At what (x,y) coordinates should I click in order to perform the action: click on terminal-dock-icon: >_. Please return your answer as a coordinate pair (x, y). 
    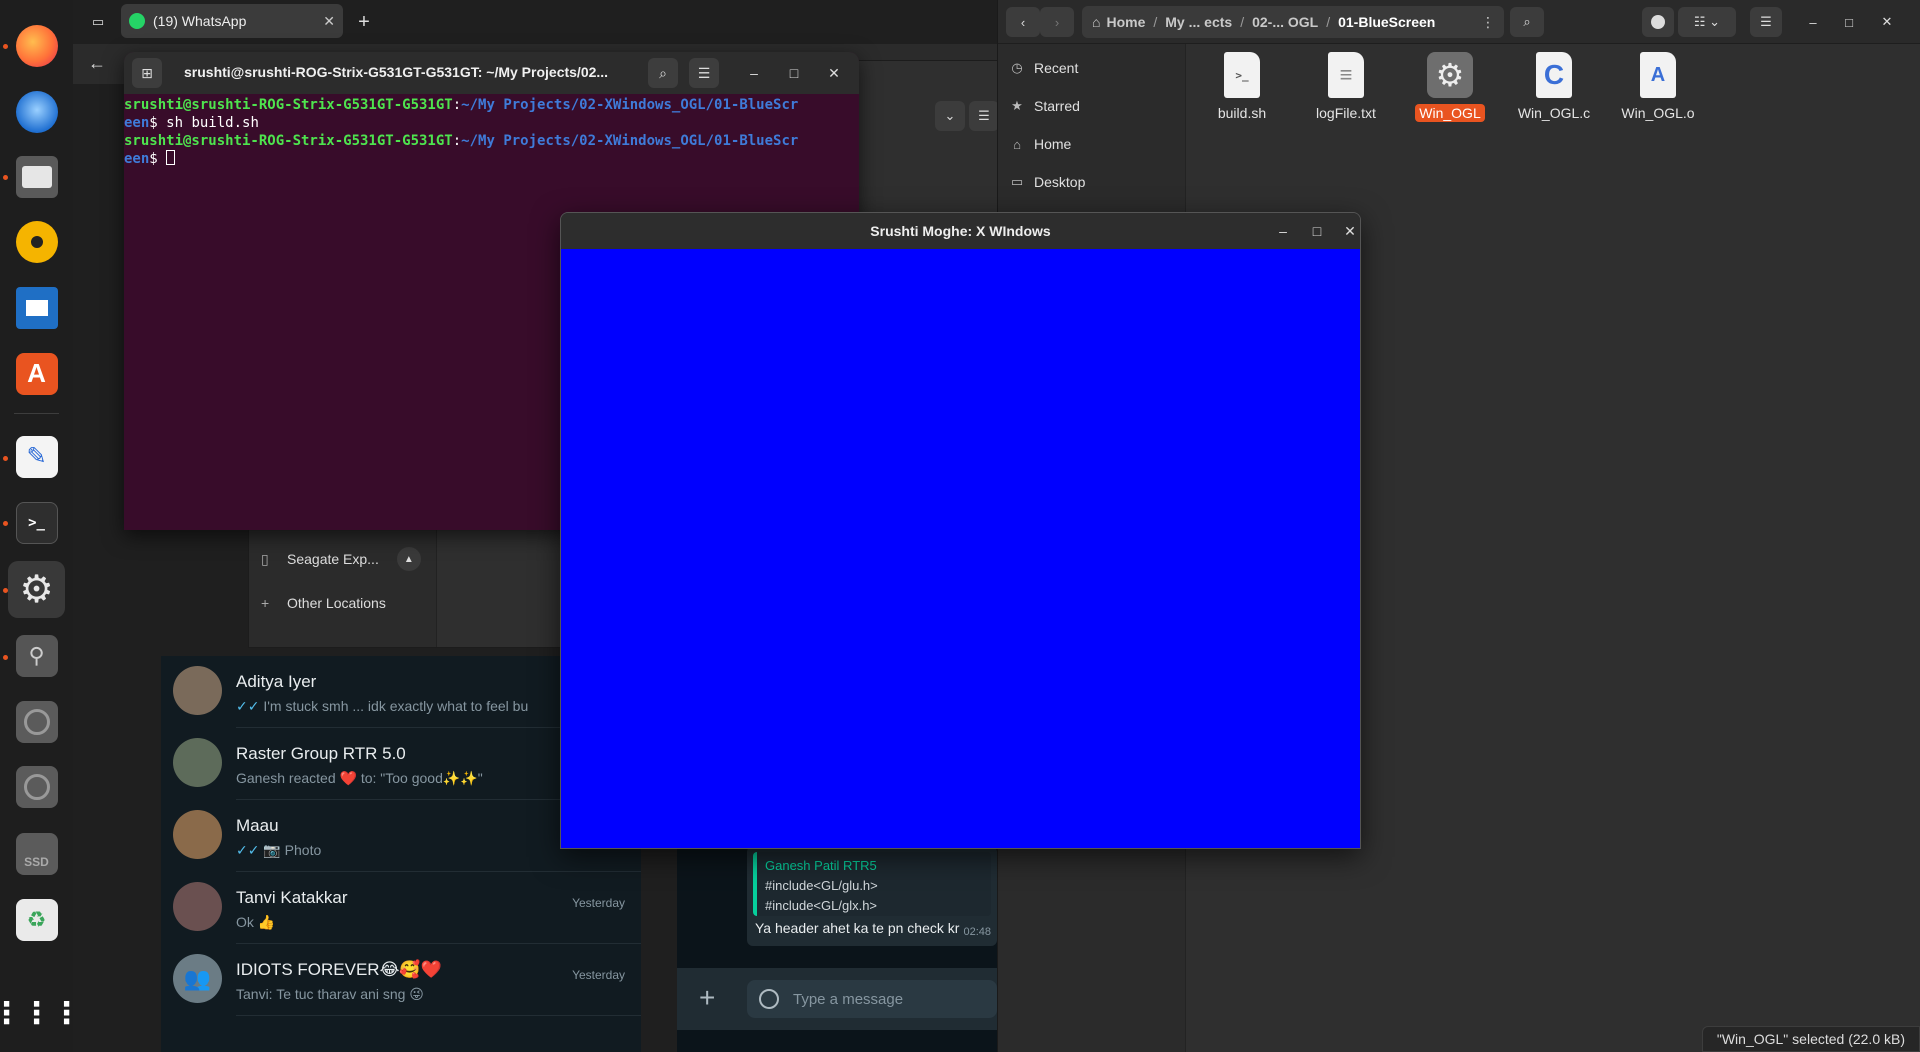
    Looking at the image, I should click on (36, 522).